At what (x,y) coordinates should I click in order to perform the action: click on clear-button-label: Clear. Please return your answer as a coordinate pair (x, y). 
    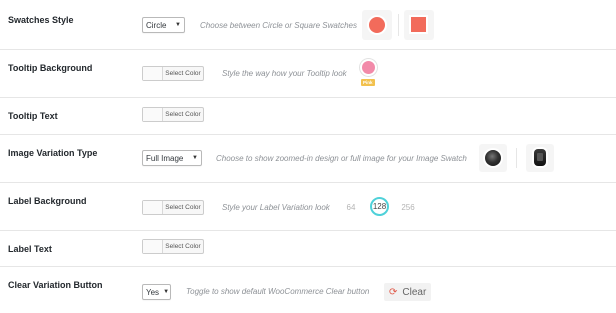
    Looking at the image, I should click on (414, 292).